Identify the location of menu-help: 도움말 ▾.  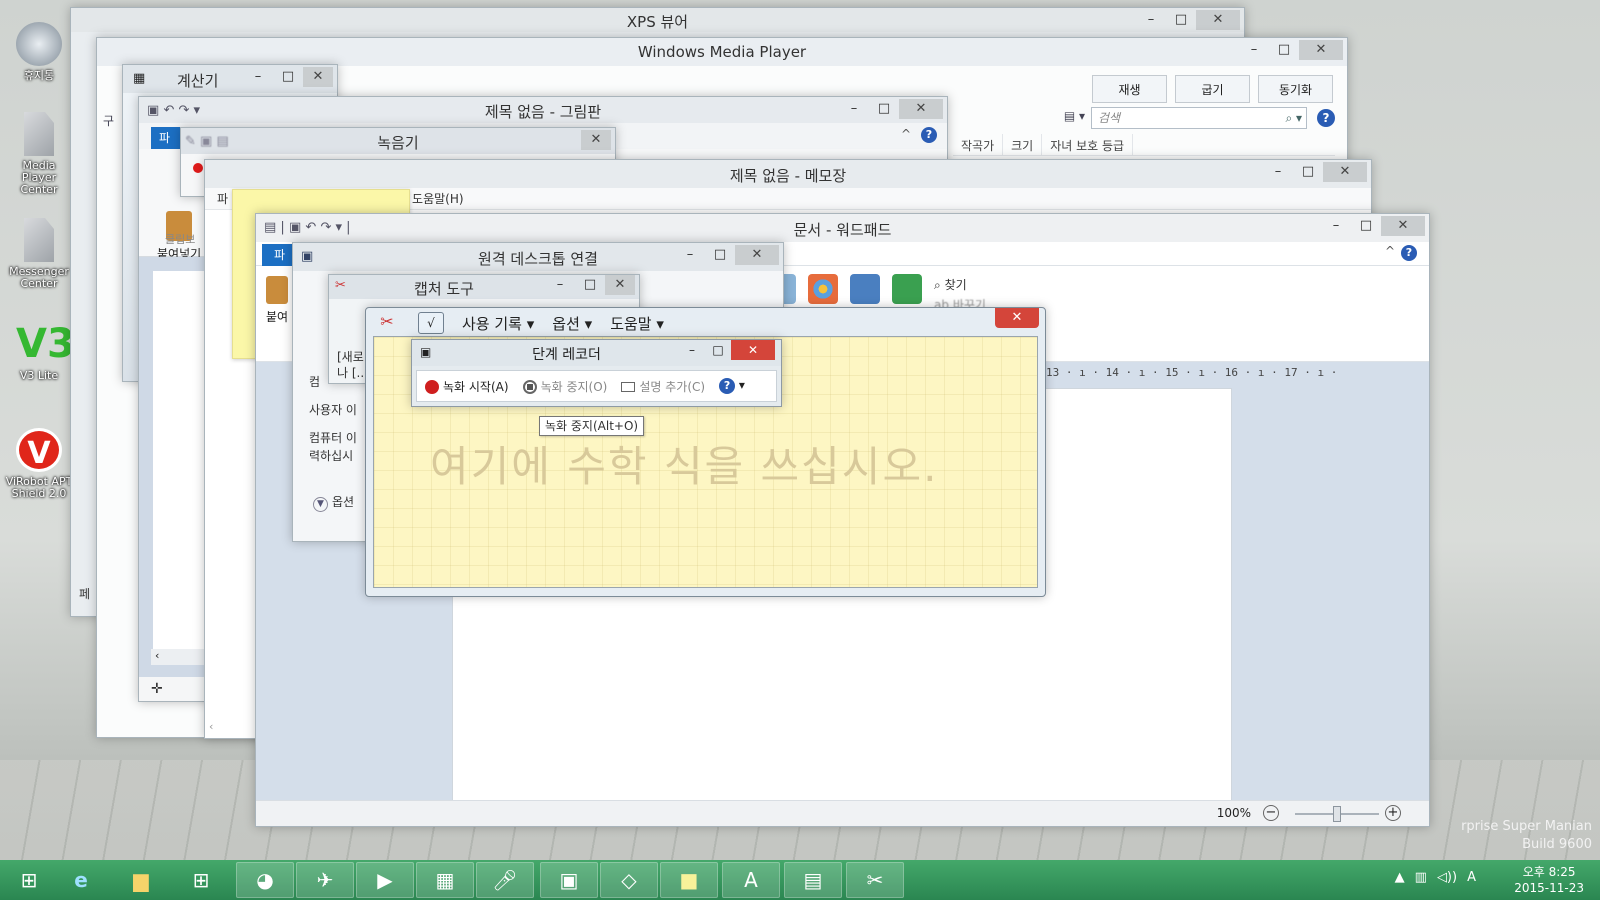
(637, 323).